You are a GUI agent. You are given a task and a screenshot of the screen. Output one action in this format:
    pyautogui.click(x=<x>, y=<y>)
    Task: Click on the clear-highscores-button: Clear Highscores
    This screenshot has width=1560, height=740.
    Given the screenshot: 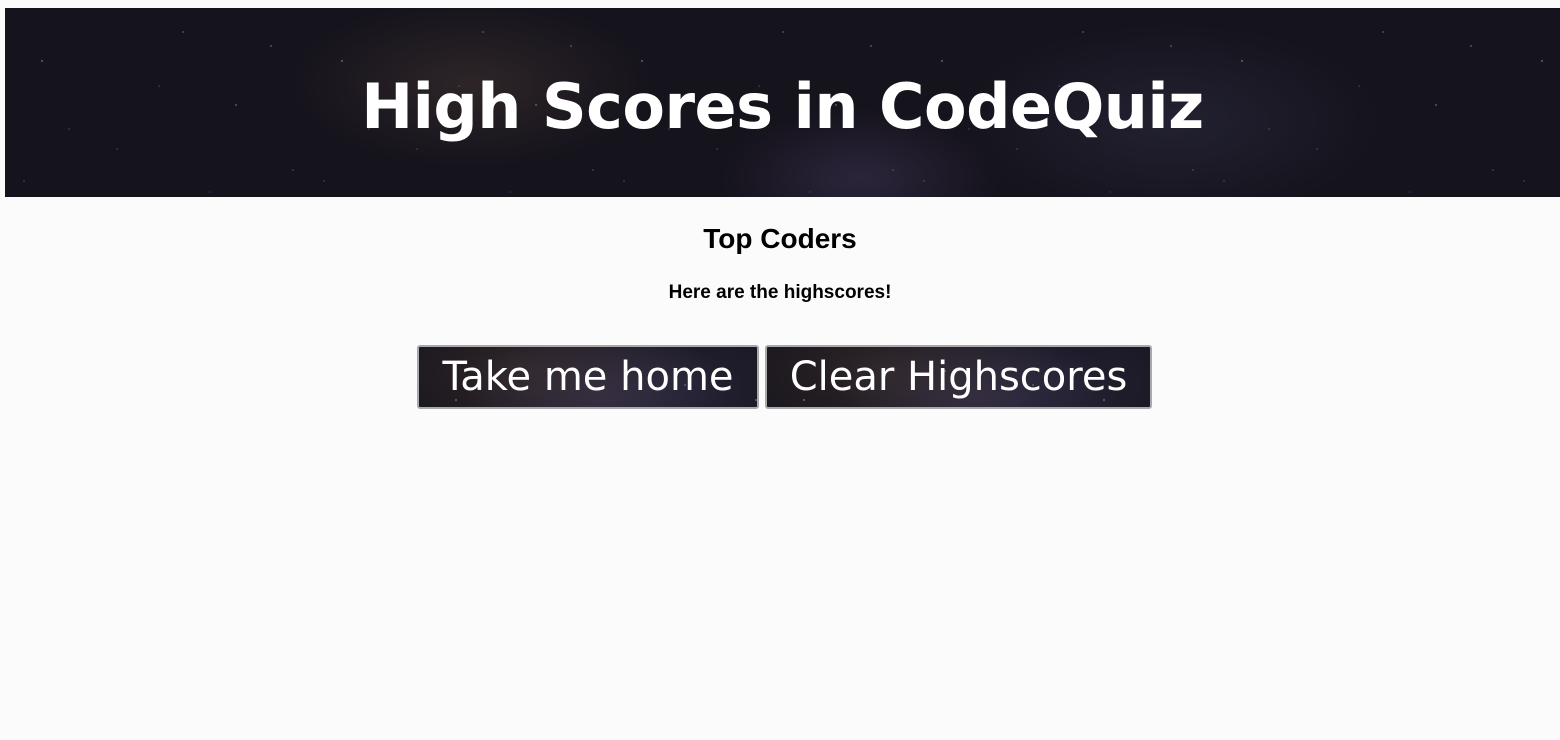 What is the action you would take?
    pyautogui.click(x=958, y=377)
    